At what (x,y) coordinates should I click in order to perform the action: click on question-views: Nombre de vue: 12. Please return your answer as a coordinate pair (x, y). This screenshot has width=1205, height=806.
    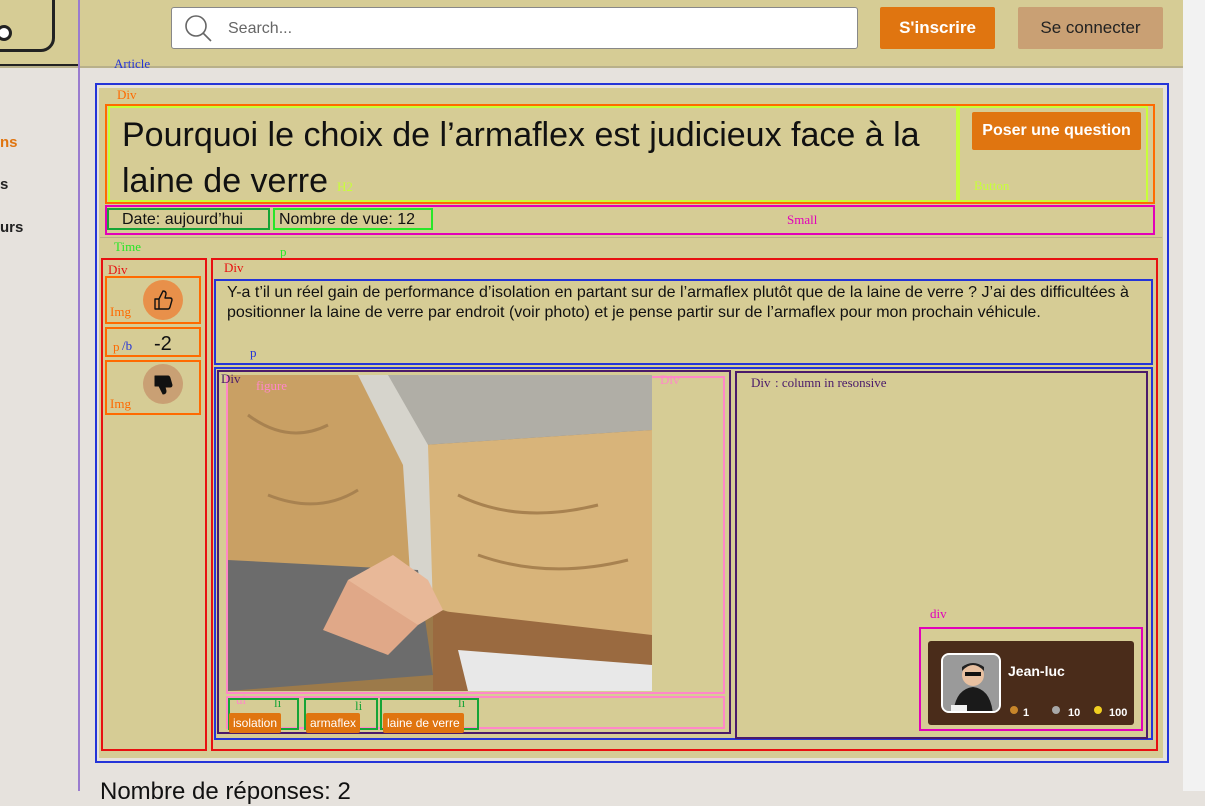
    Looking at the image, I should click on (353, 219).